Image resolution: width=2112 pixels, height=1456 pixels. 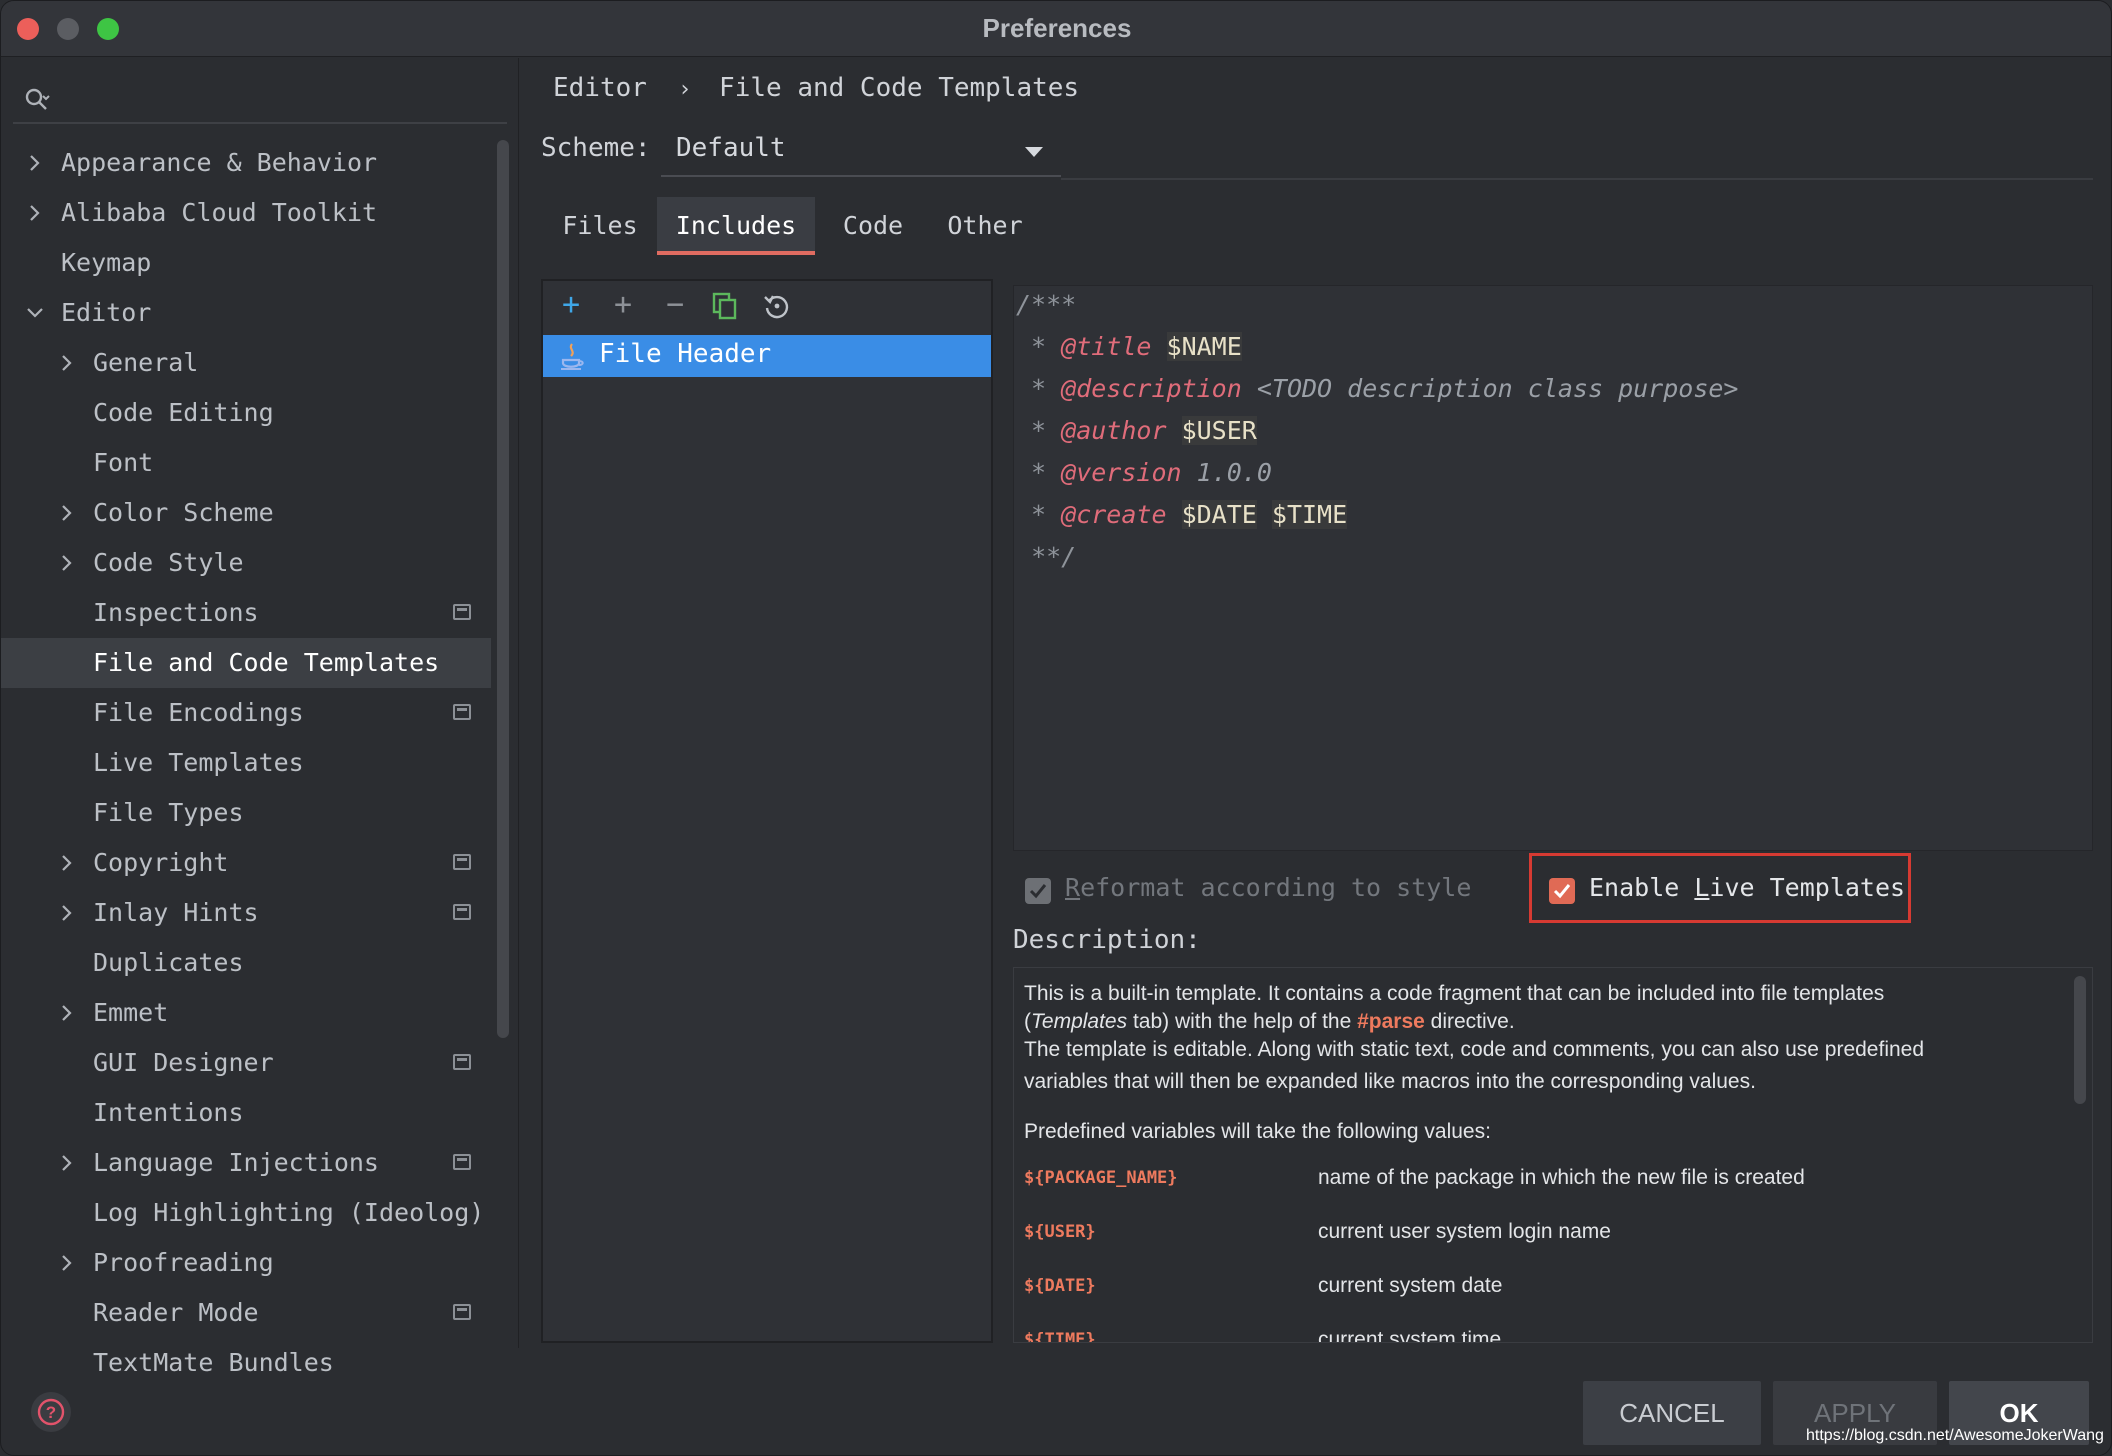 I want to click on copy-icon, so click(x=725, y=306).